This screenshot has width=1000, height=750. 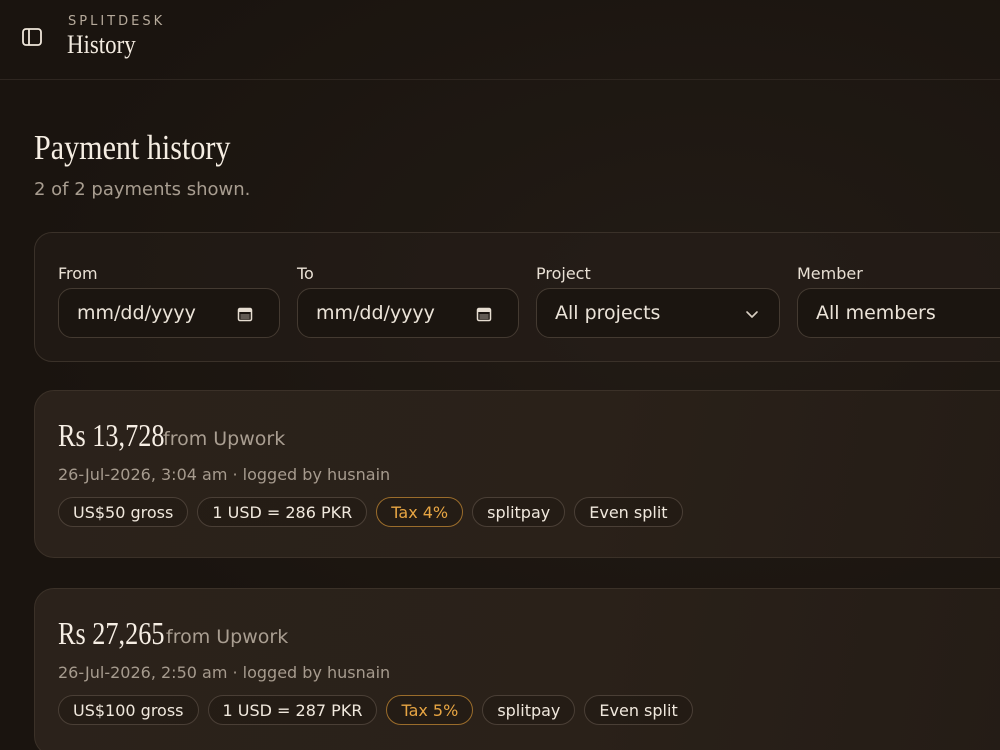 I want to click on from-date-placeholder: mm/dd/yyyy, so click(x=136, y=313).